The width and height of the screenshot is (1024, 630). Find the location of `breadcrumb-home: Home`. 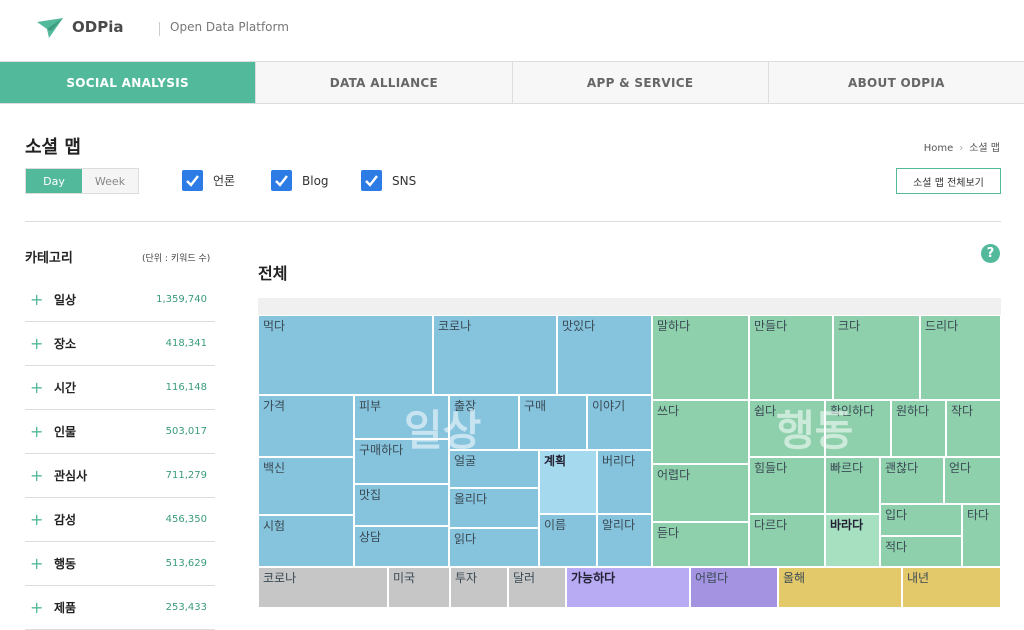

breadcrumb-home: Home is located at coordinates (939, 148).